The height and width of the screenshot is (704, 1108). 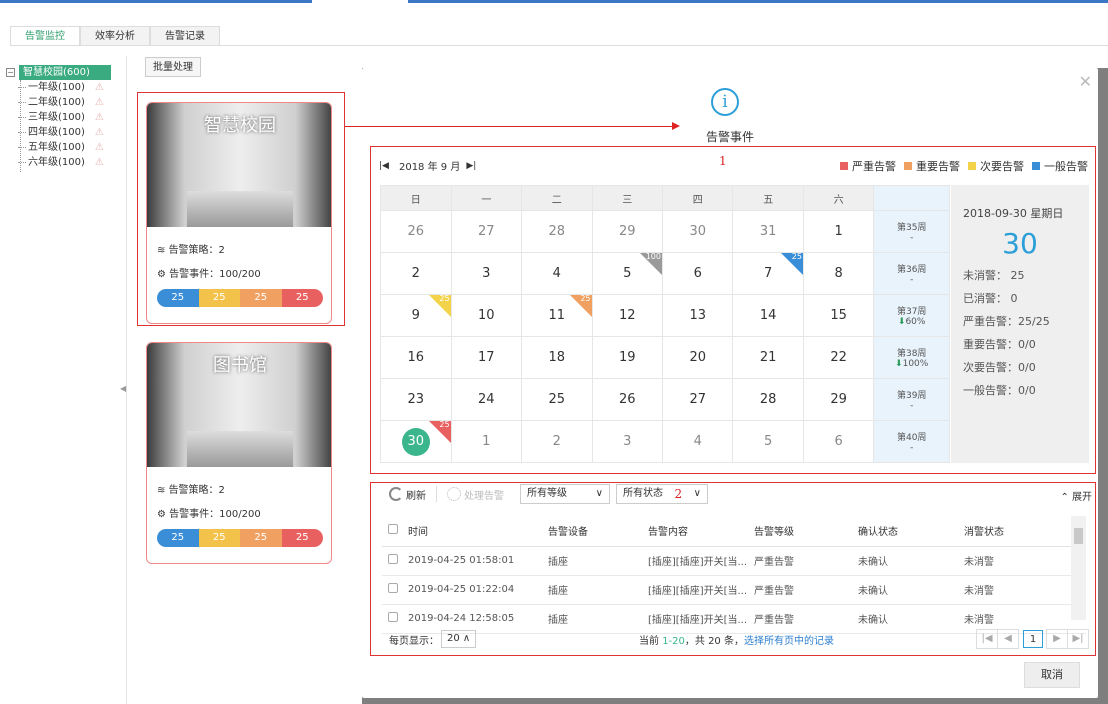 What do you see at coordinates (65, 117) in the screenshot?
I see `tree-item: 三年级(100) ⚠` at bounding box center [65, 117].